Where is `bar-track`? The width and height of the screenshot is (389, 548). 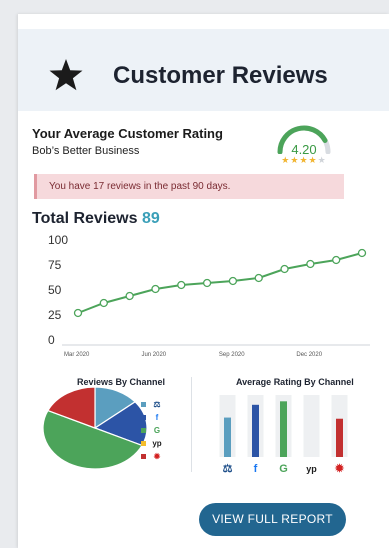
bar-track is located at coordinates (311, 426).